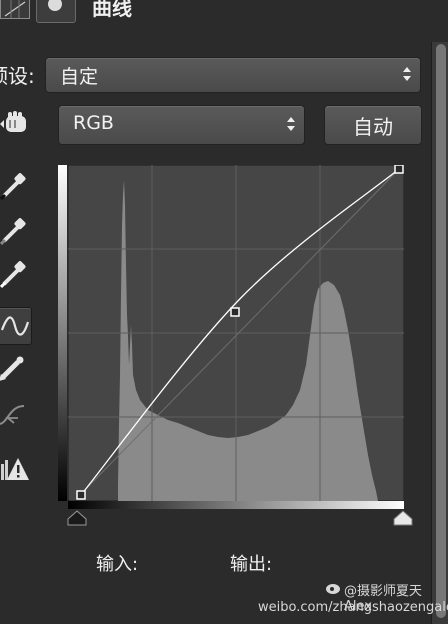 This screenshot has width=448, height=624. Describe the element at coordinates (81, 495) in the screenshot. I see `curve-point-black` at that location.